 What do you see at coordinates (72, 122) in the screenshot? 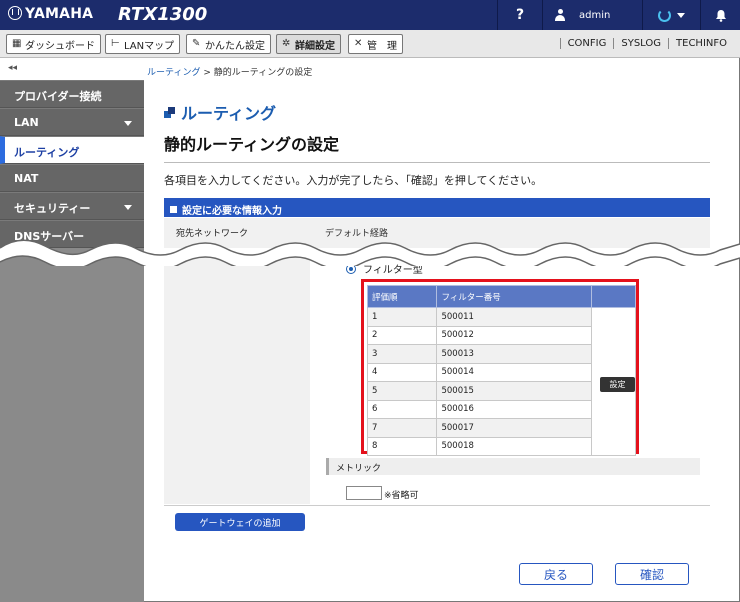
I see `sidebar-item-lan: LAN` at bounding box center [72, 122].